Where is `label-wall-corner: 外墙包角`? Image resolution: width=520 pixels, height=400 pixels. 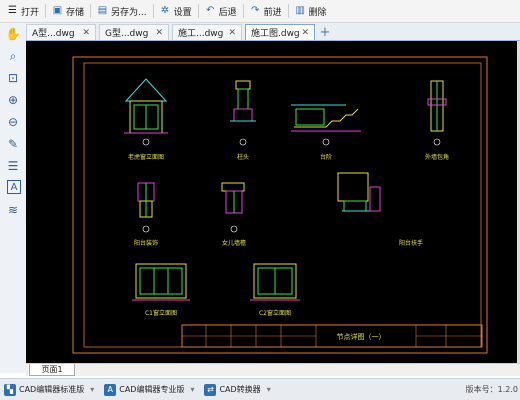 label-wall-corner: 外墙包角 is located at coordinates (437, 157).